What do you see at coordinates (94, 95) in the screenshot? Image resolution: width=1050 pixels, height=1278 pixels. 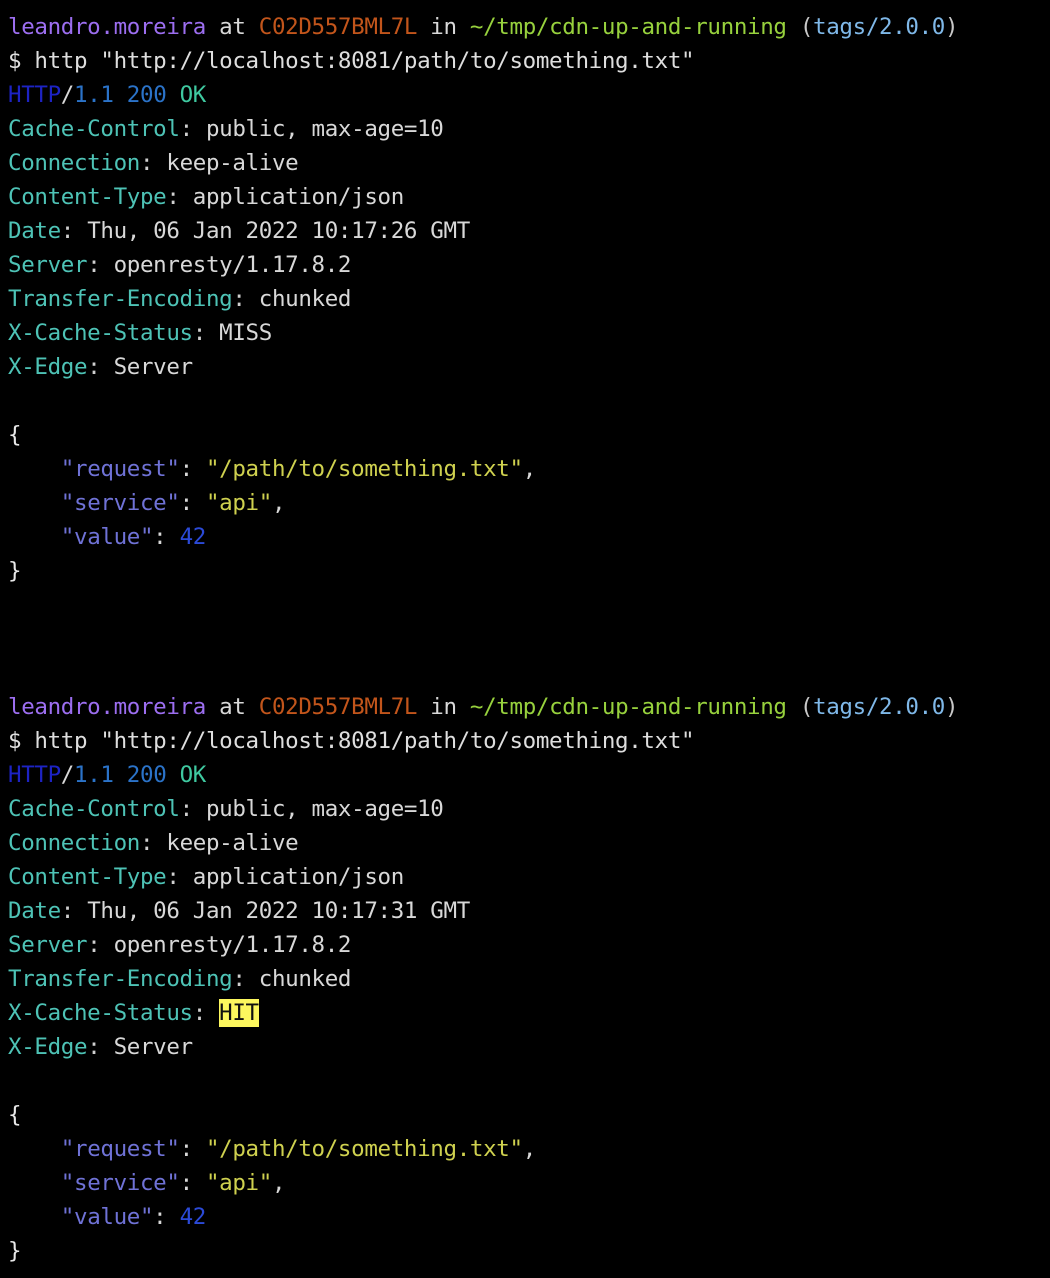 I see `http-version: 1.1` at bounding box center [94, 95].